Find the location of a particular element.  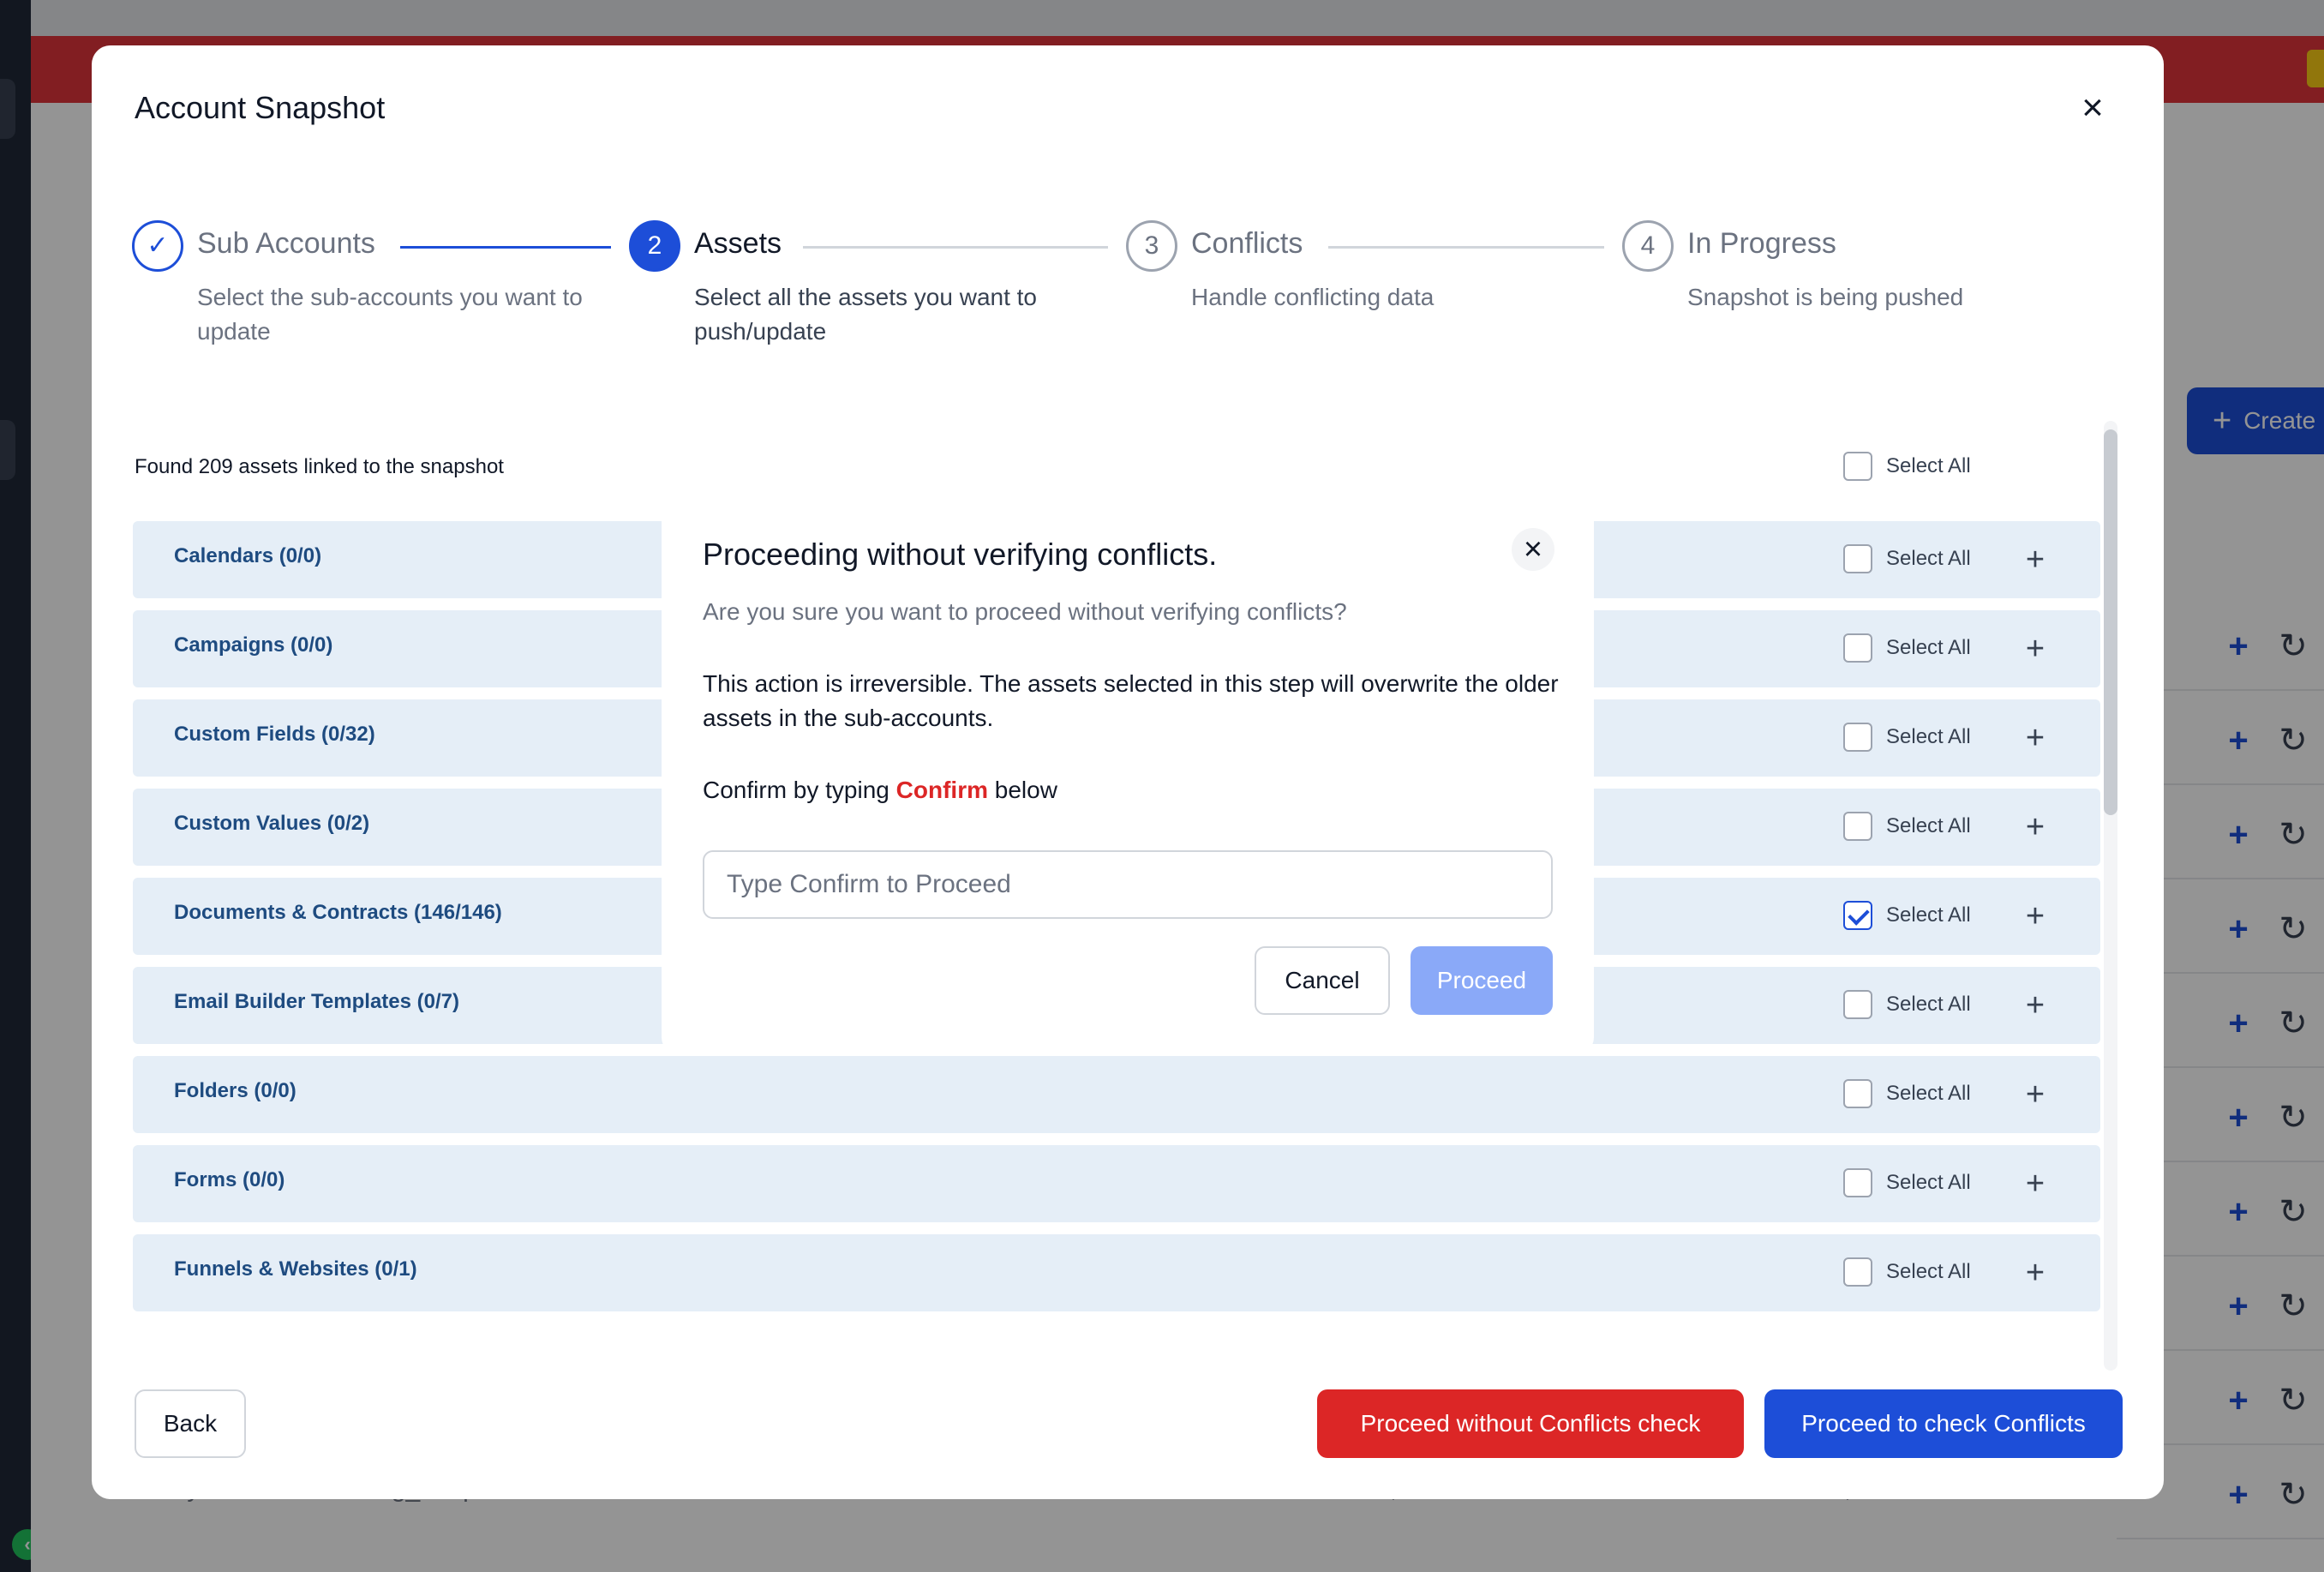

select-all-assets: Select All is located at coordinates (1907, 468).